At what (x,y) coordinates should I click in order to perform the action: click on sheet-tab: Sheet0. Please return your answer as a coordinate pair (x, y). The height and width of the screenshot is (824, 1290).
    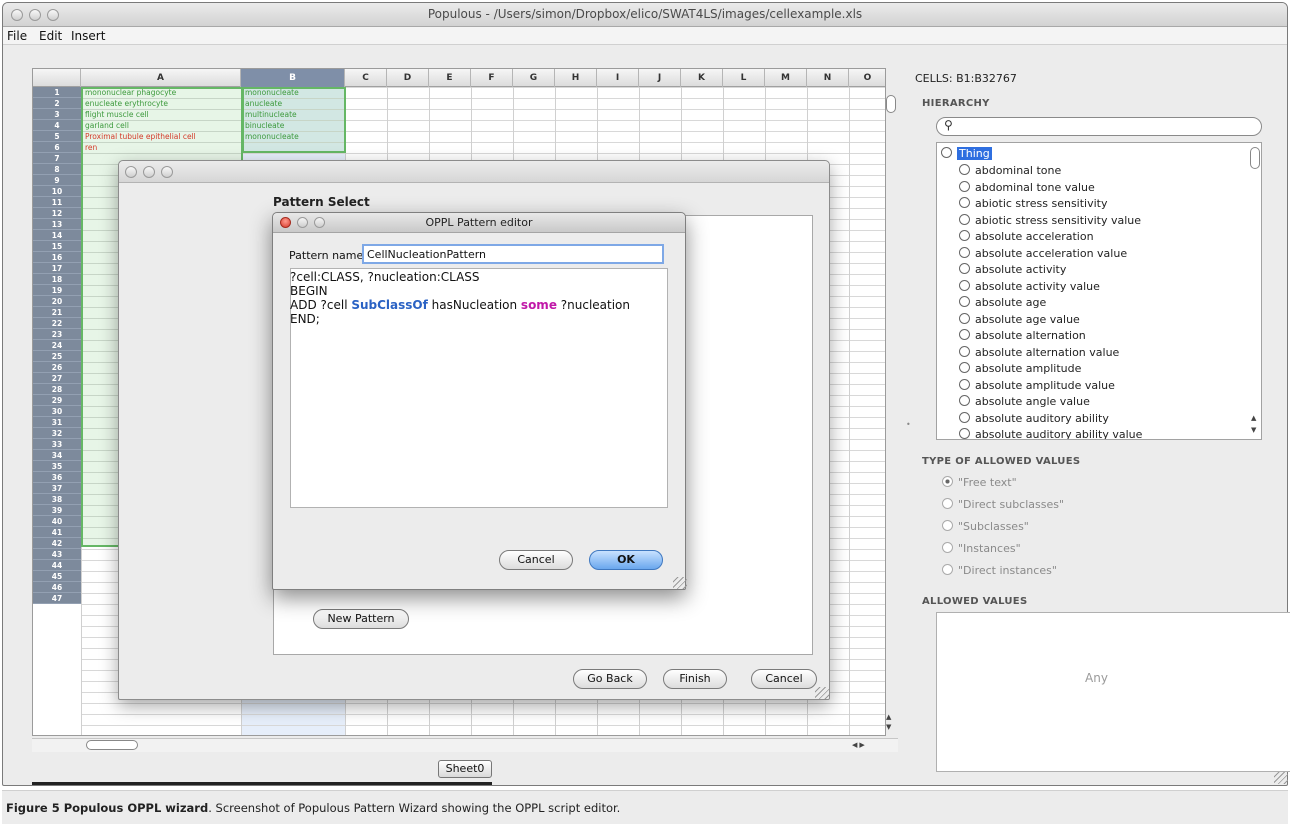
    Looking at the image, I should click on (465, 769).